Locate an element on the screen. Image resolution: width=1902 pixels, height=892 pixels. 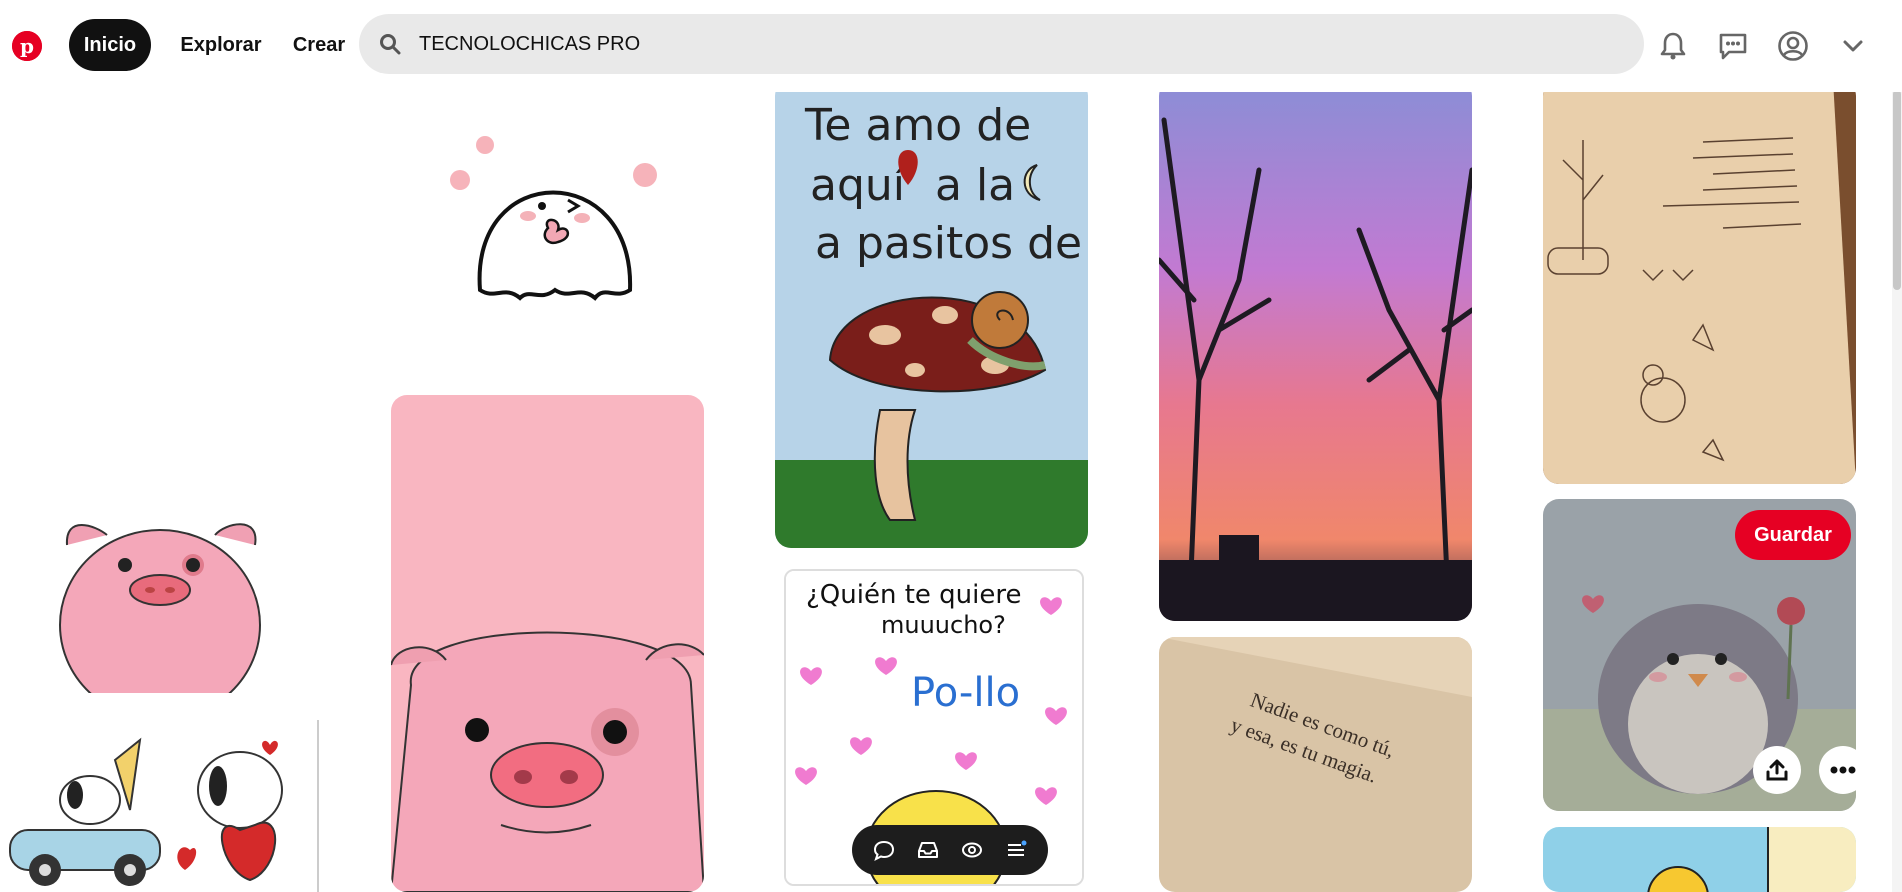
profile-icon is located at coordinates (1793, 46).